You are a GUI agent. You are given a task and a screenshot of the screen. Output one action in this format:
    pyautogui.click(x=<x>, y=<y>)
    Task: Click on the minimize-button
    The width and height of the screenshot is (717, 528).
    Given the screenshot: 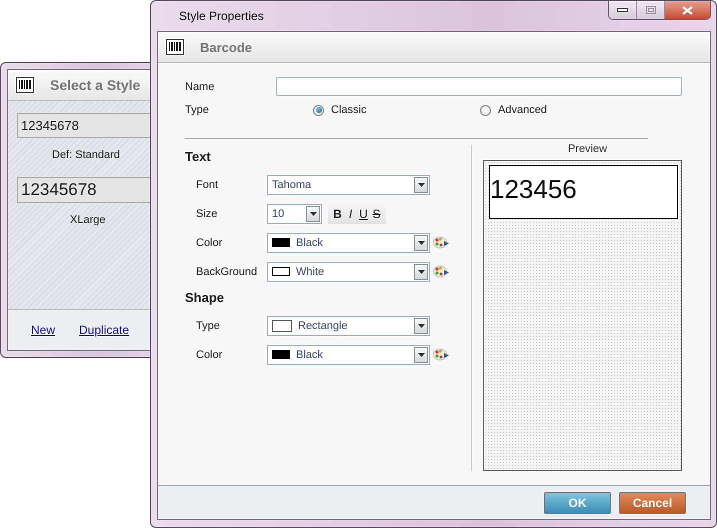 What is the action you would take?
    pyautogui.click(x=623, y=10)
    